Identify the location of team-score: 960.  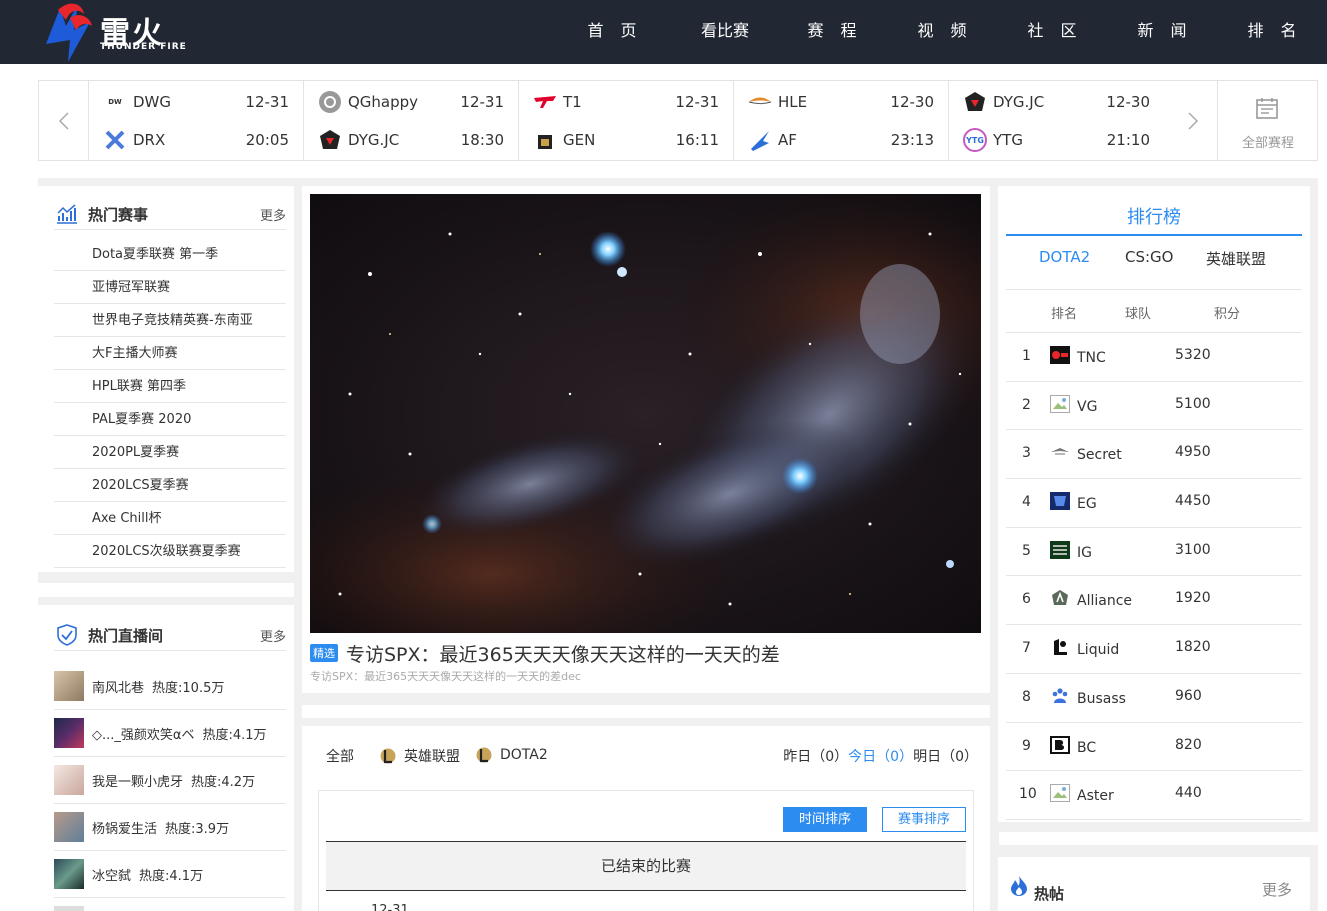
(1188, 695).